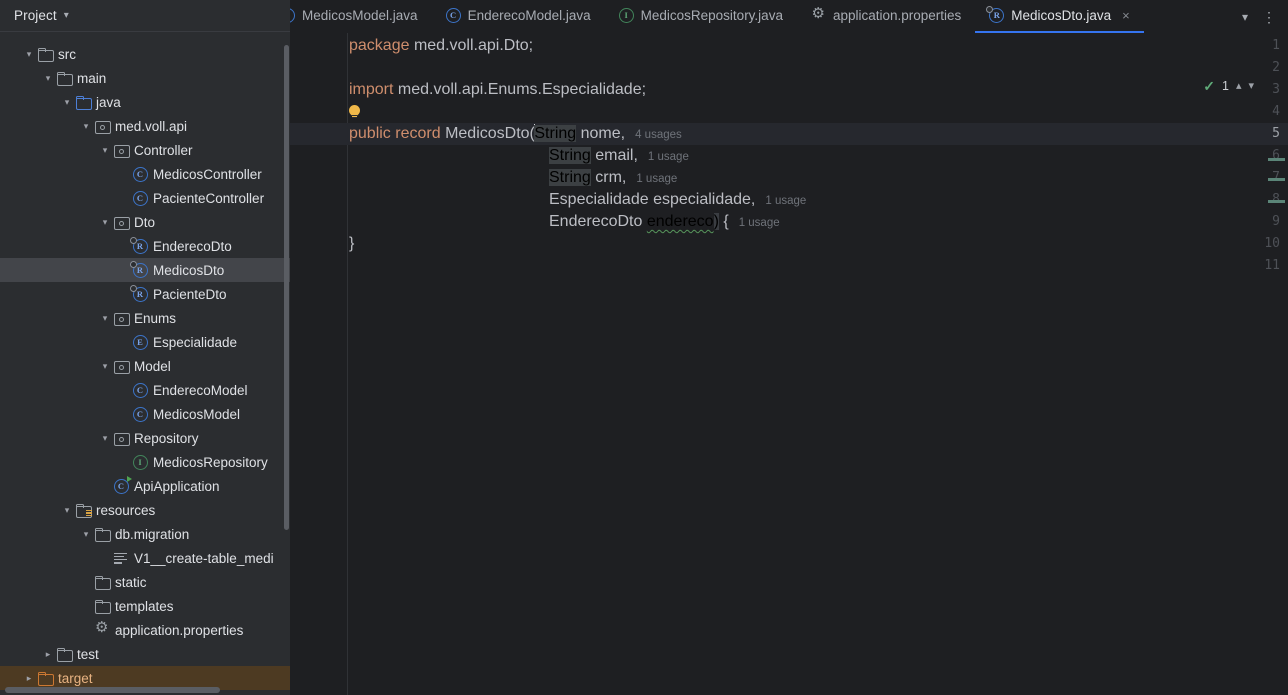 The width and height of the screenshot is (1288, 695). I want to click on code-token: Especialidade especialidade,, so click(652, 199).